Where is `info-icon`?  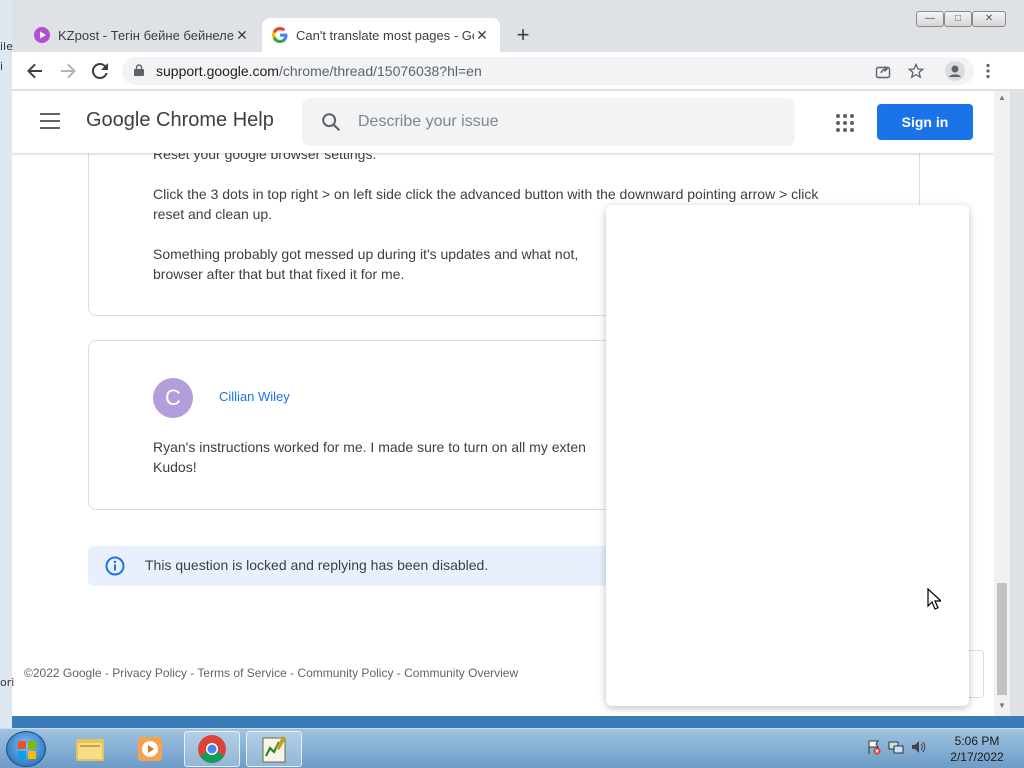 info-icon is located at coordinates (115, 566).